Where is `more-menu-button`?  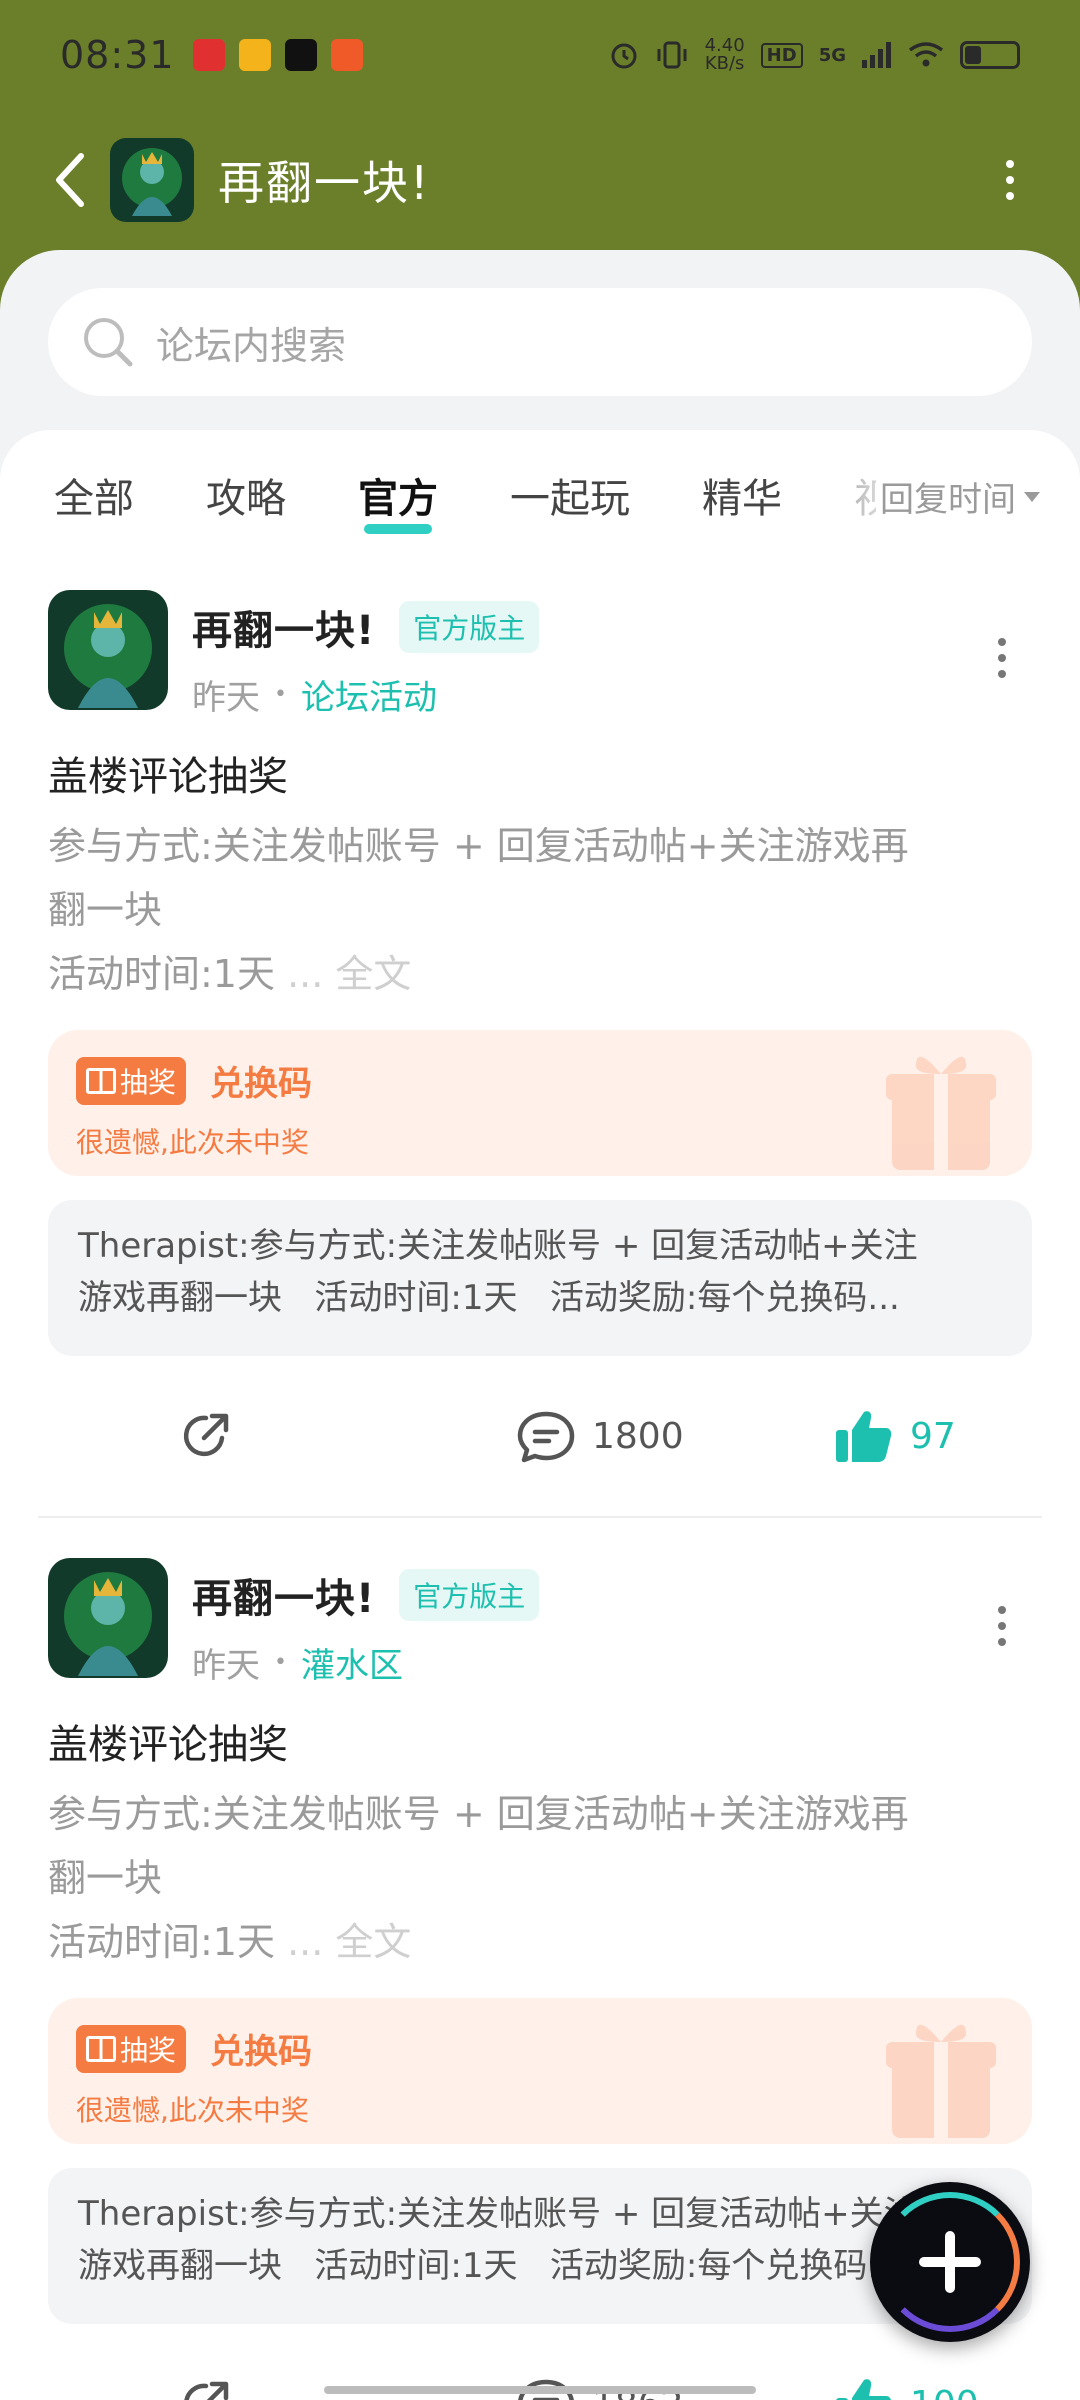
more-menu-button is located at coordinates (1010, 180).